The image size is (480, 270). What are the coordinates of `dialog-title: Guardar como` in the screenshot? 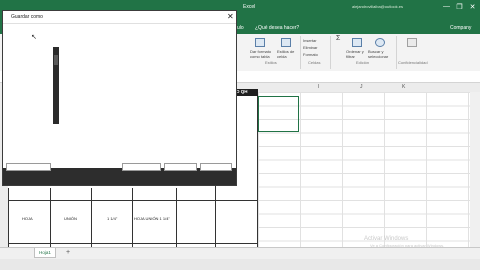 It's located at (27, 17).